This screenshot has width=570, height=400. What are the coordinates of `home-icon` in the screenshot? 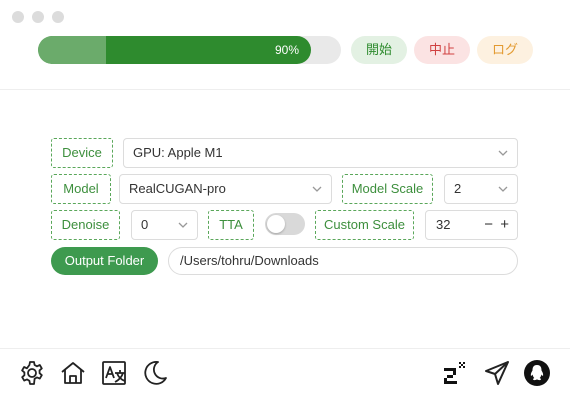 It's located at (73, 373).